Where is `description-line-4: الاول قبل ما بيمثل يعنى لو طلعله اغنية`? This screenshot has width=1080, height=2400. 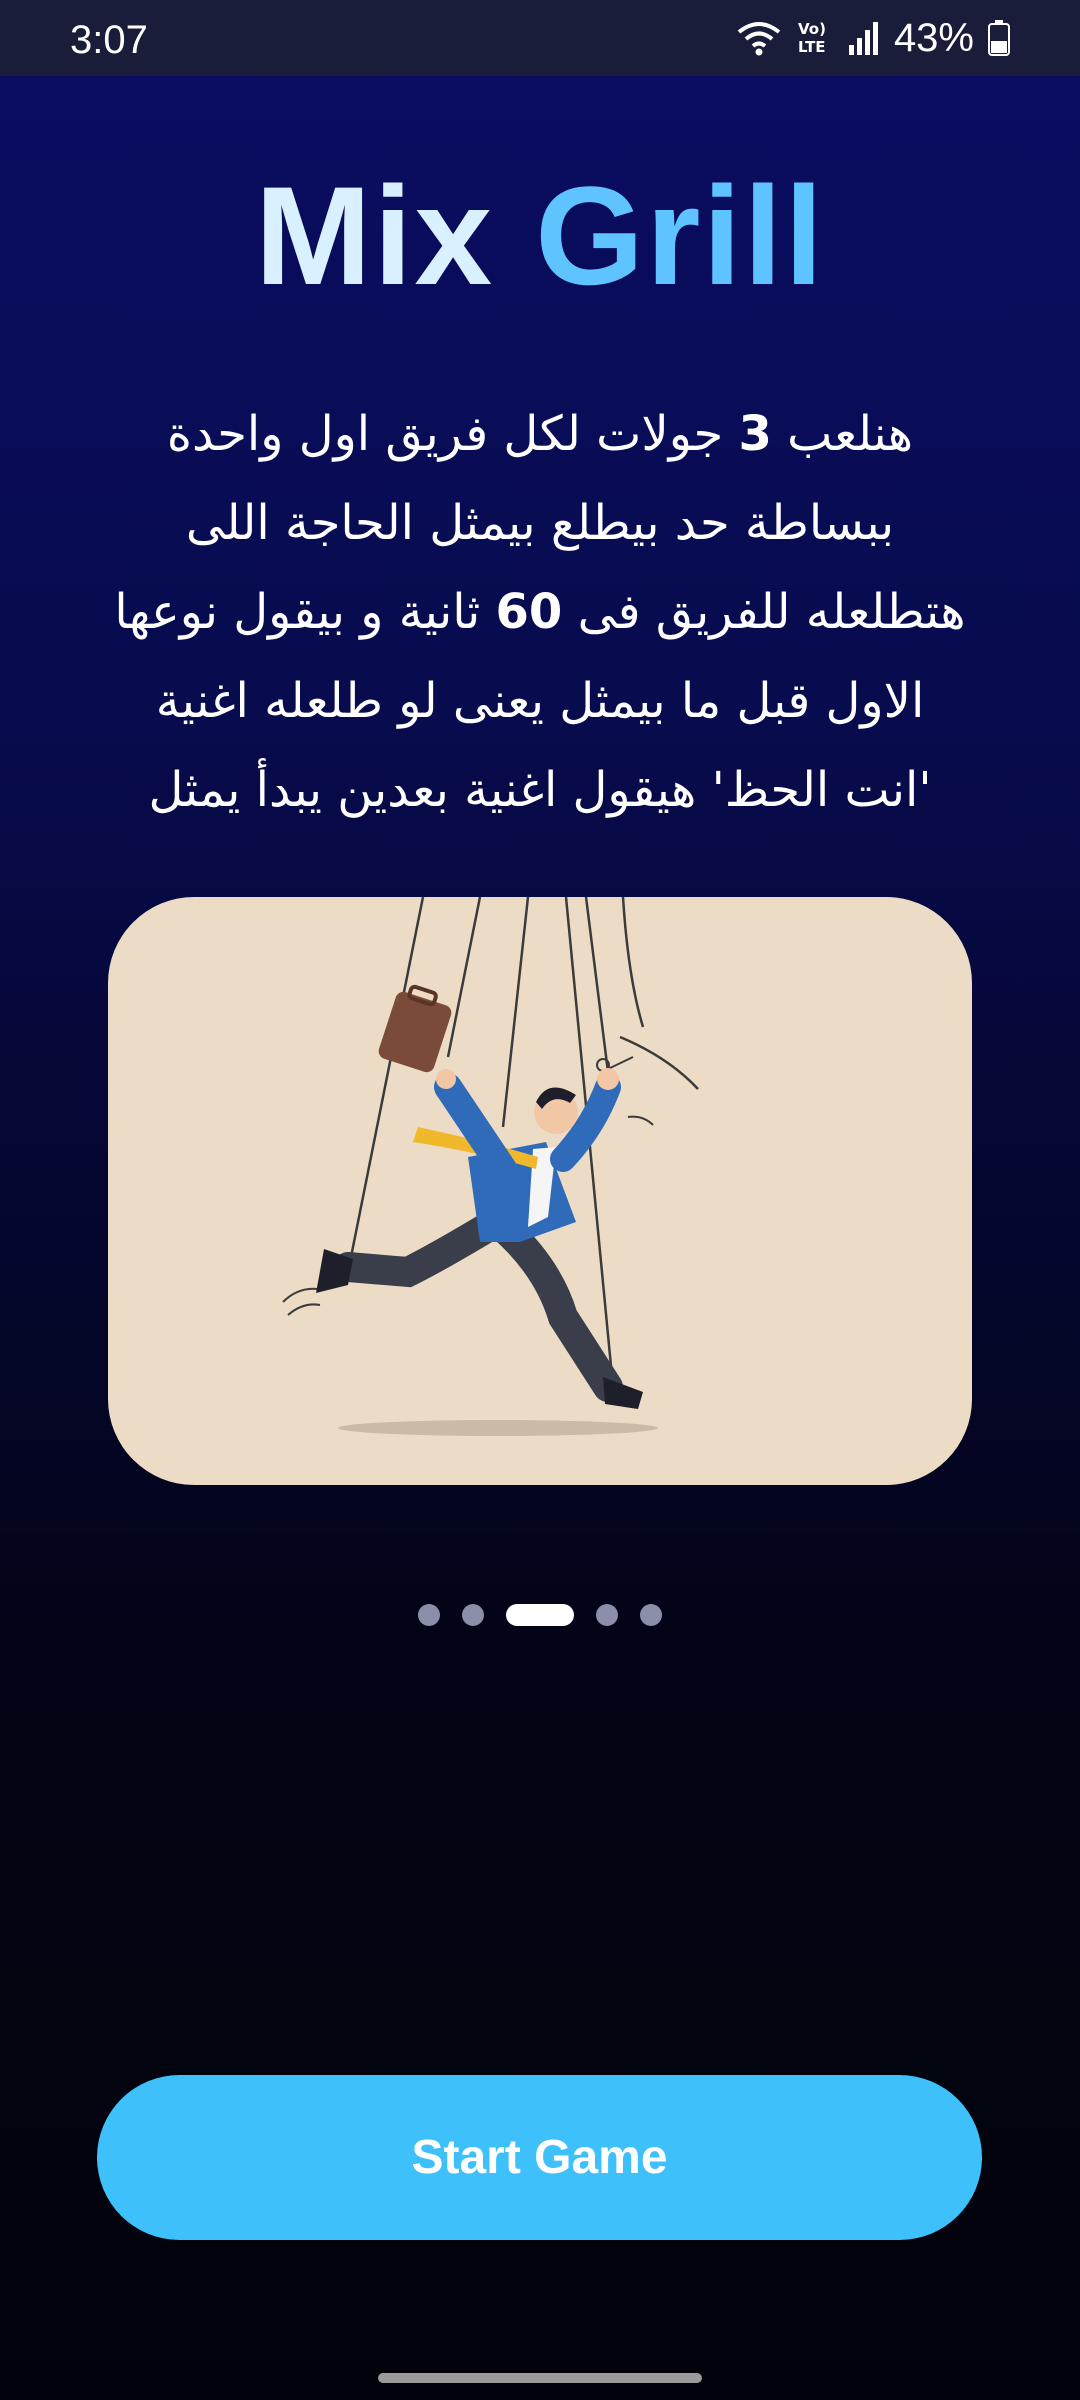 description-line-4: الاول قبل ما بيمثل يعنى لو طلعله اغنية is located at coordinates (540, 701).